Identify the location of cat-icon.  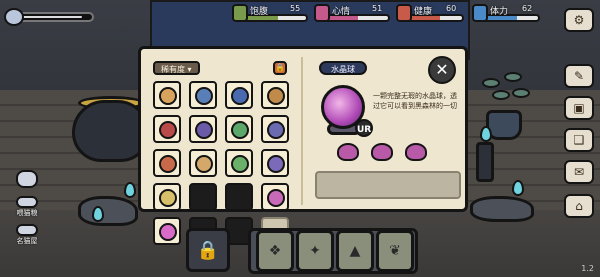
(27, 179).